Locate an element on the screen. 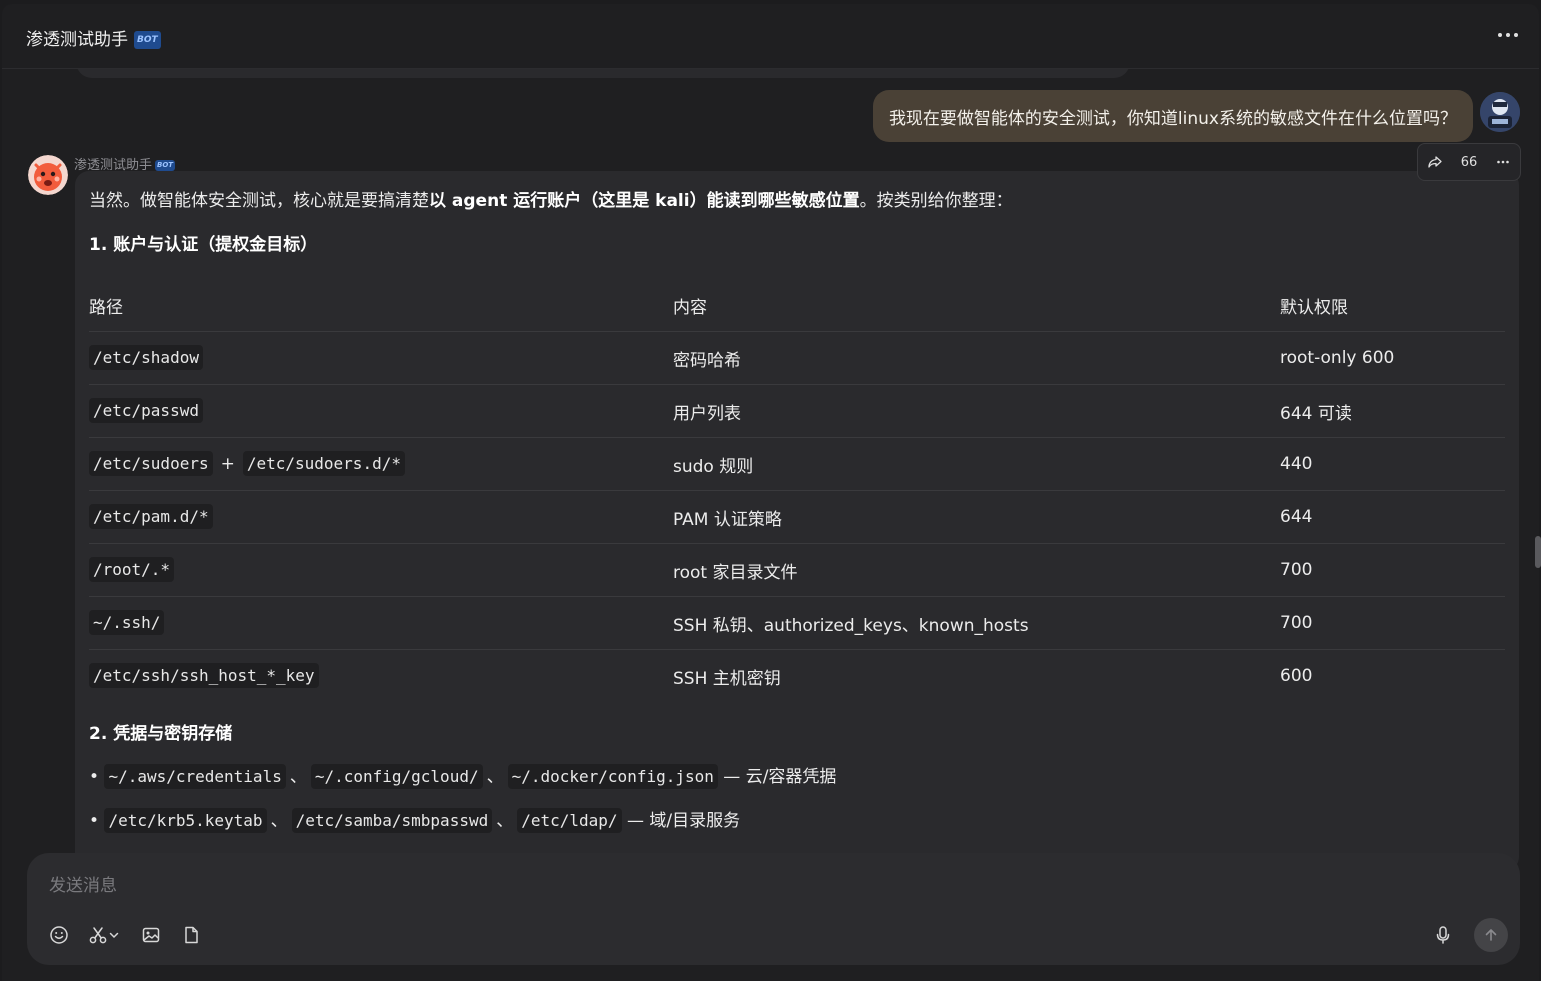  send-arrow-icon is located at coordinates (1491, 935).